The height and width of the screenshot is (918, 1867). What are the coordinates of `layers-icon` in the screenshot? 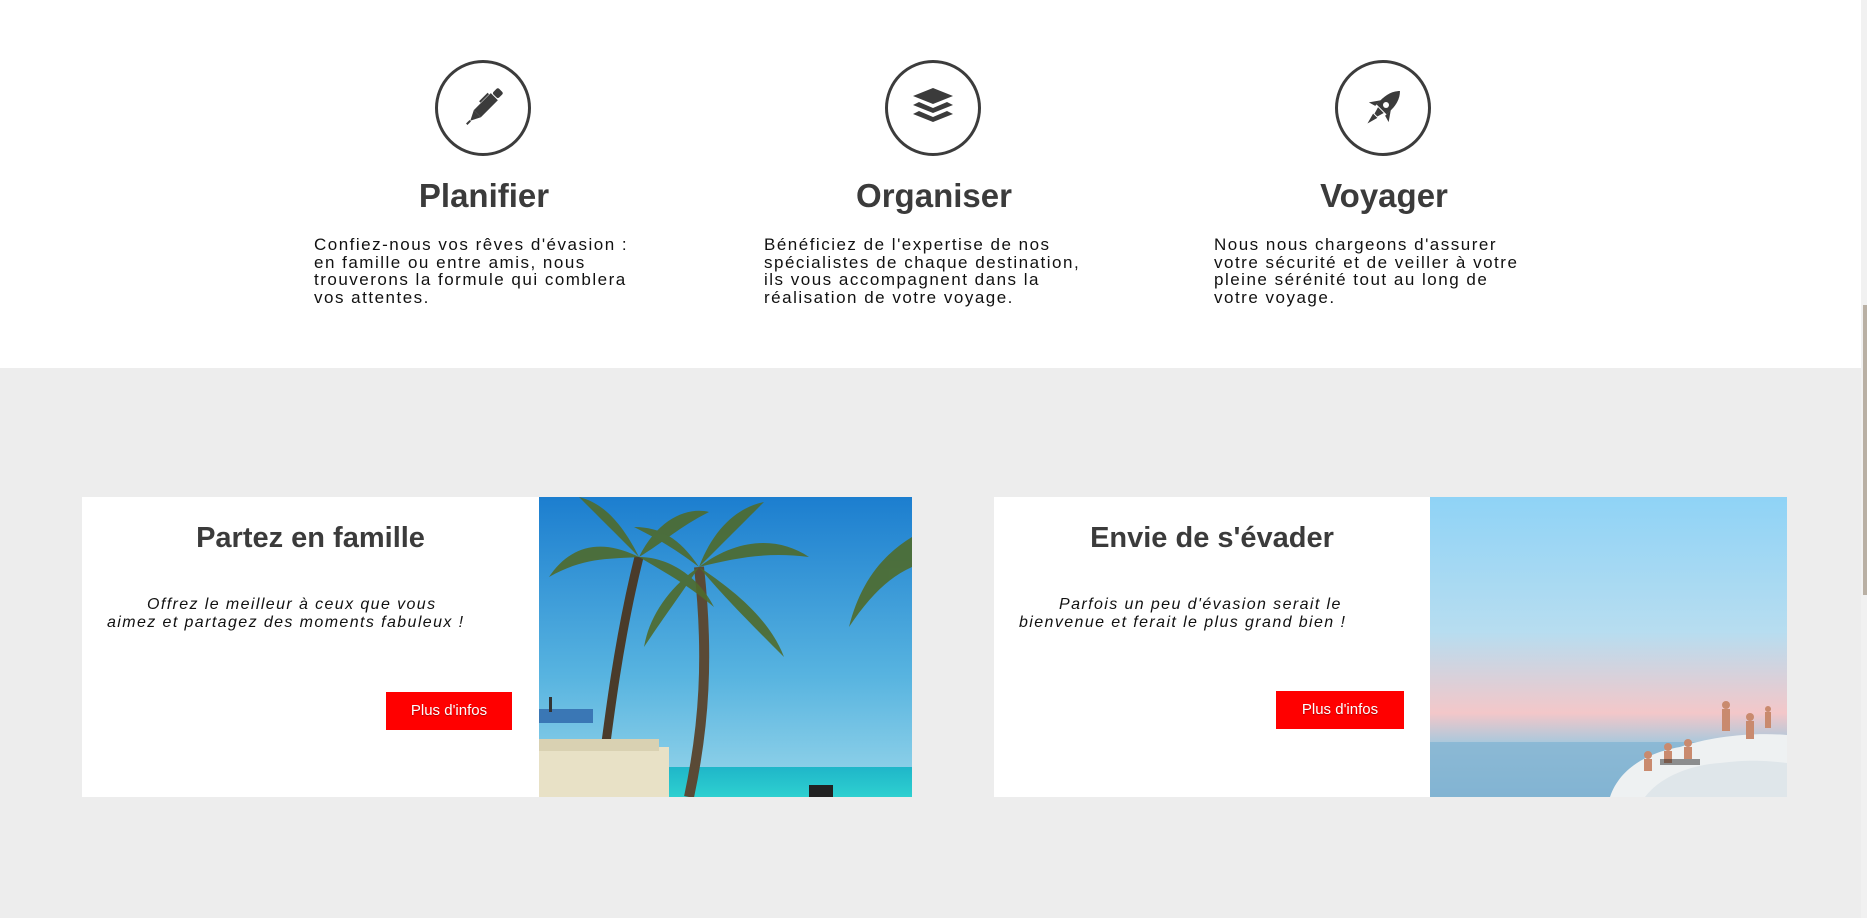 It's located at (933, 108).